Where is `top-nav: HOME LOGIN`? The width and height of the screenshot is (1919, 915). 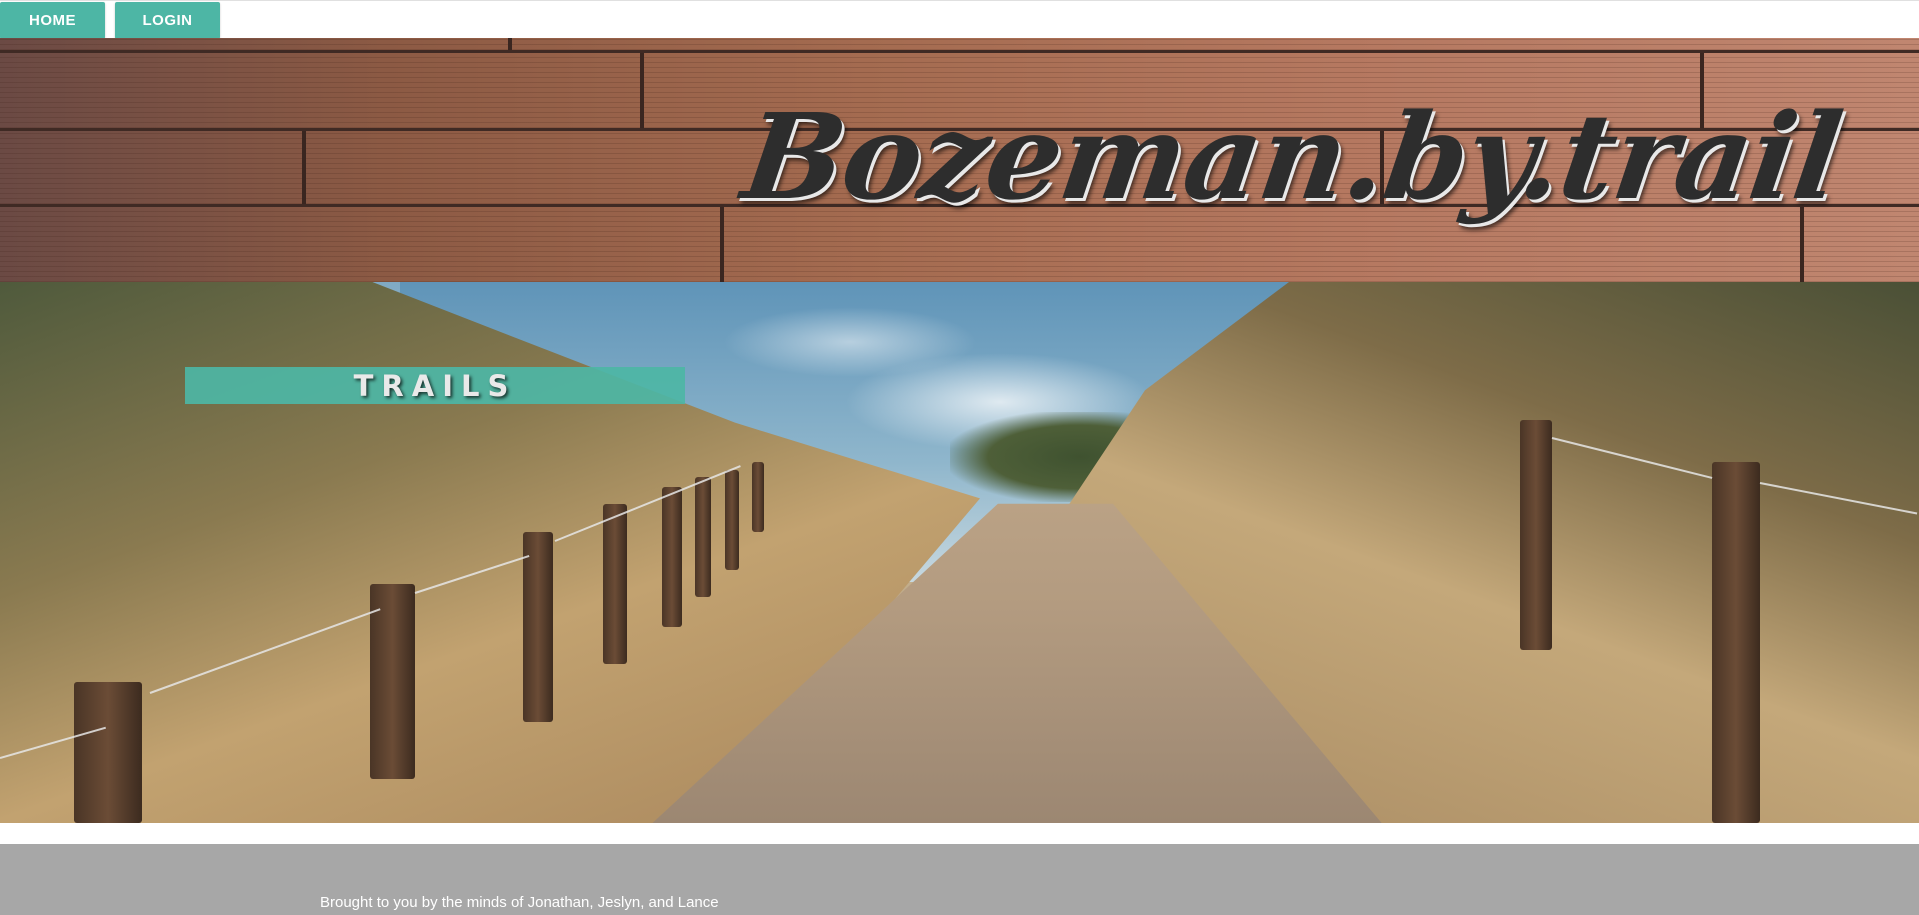 top-nav: HOME LOGIN is located at coordinates (959, 19).